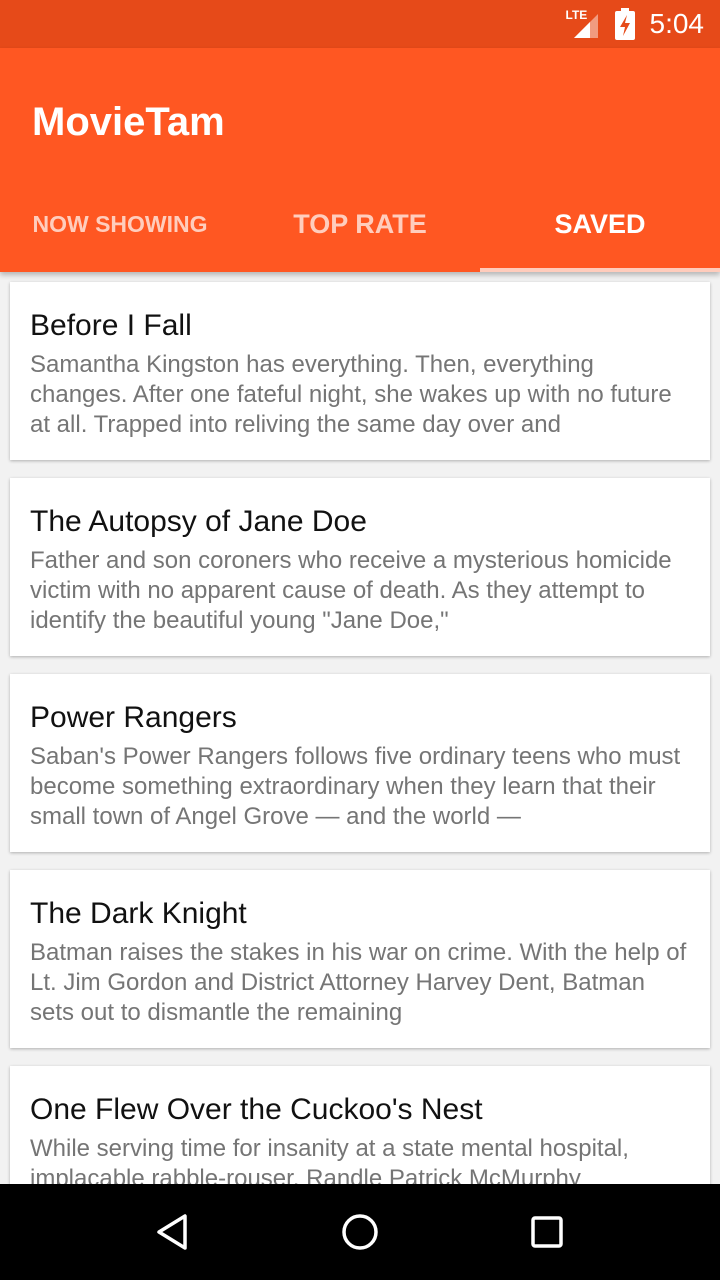 The height and width of the screenshot is (1280, 720). I want to click on back-button, so click(173, 1232).